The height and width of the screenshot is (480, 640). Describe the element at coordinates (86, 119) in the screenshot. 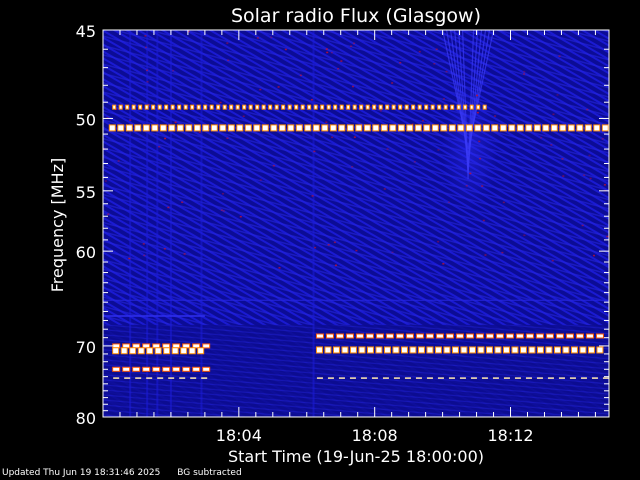

I see `y-tick-label: 50` at that location.